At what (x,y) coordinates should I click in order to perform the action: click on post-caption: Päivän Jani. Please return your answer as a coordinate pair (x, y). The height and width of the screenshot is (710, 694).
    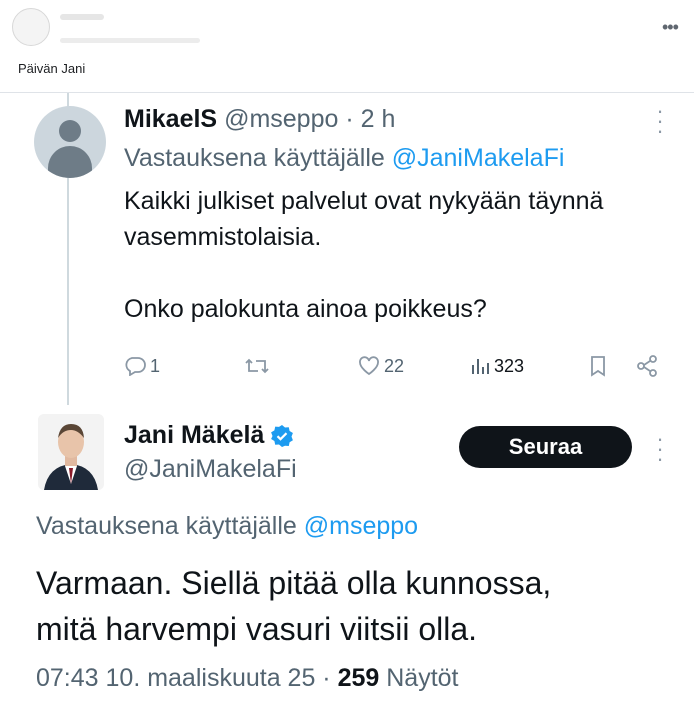
    Looking at the image, I should click on (52, 68).